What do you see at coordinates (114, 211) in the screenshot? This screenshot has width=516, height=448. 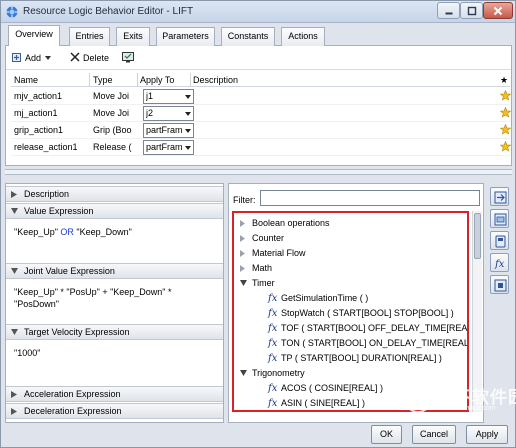 I see `section-header-value-expression: Value Expression` at bounding box center [114, 211].